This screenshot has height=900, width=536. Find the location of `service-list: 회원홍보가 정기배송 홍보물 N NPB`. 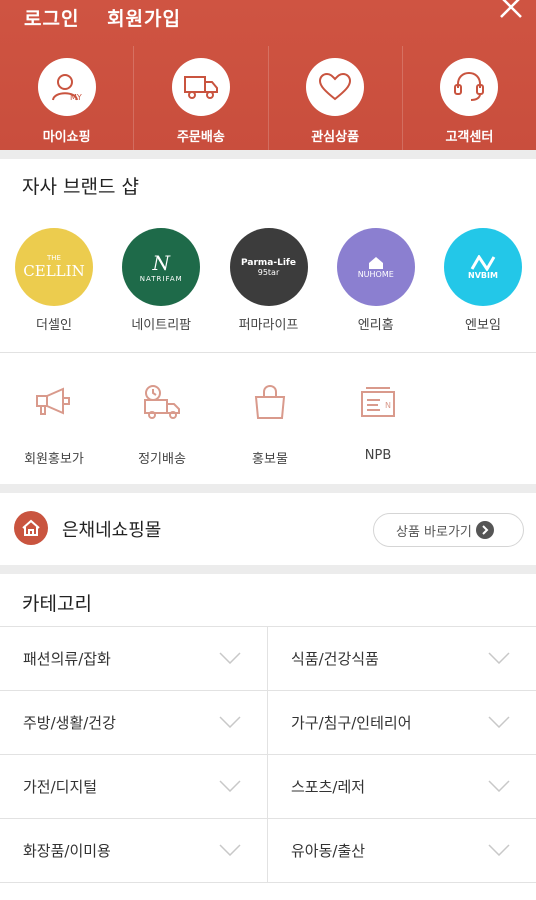

service-list: 회원홍보가 정기배송 홍보물 N NPB is located at coordinates (268, 421).